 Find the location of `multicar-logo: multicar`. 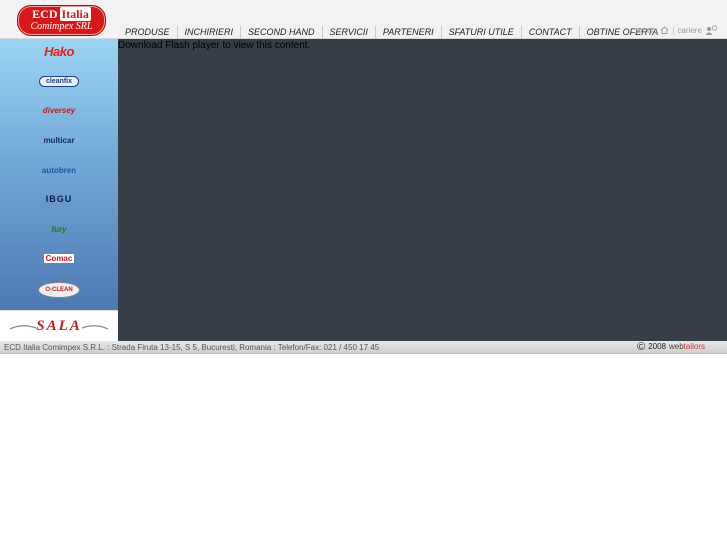

multicar-logo: multicar is located at coordinates (59, 140).